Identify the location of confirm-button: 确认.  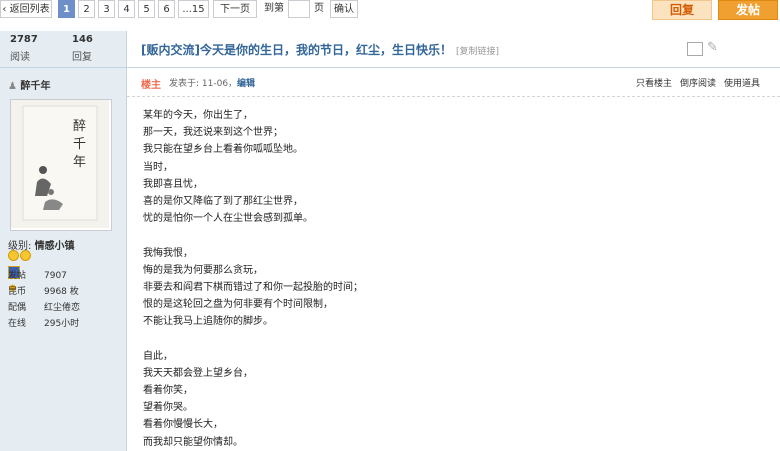
(344, 9).